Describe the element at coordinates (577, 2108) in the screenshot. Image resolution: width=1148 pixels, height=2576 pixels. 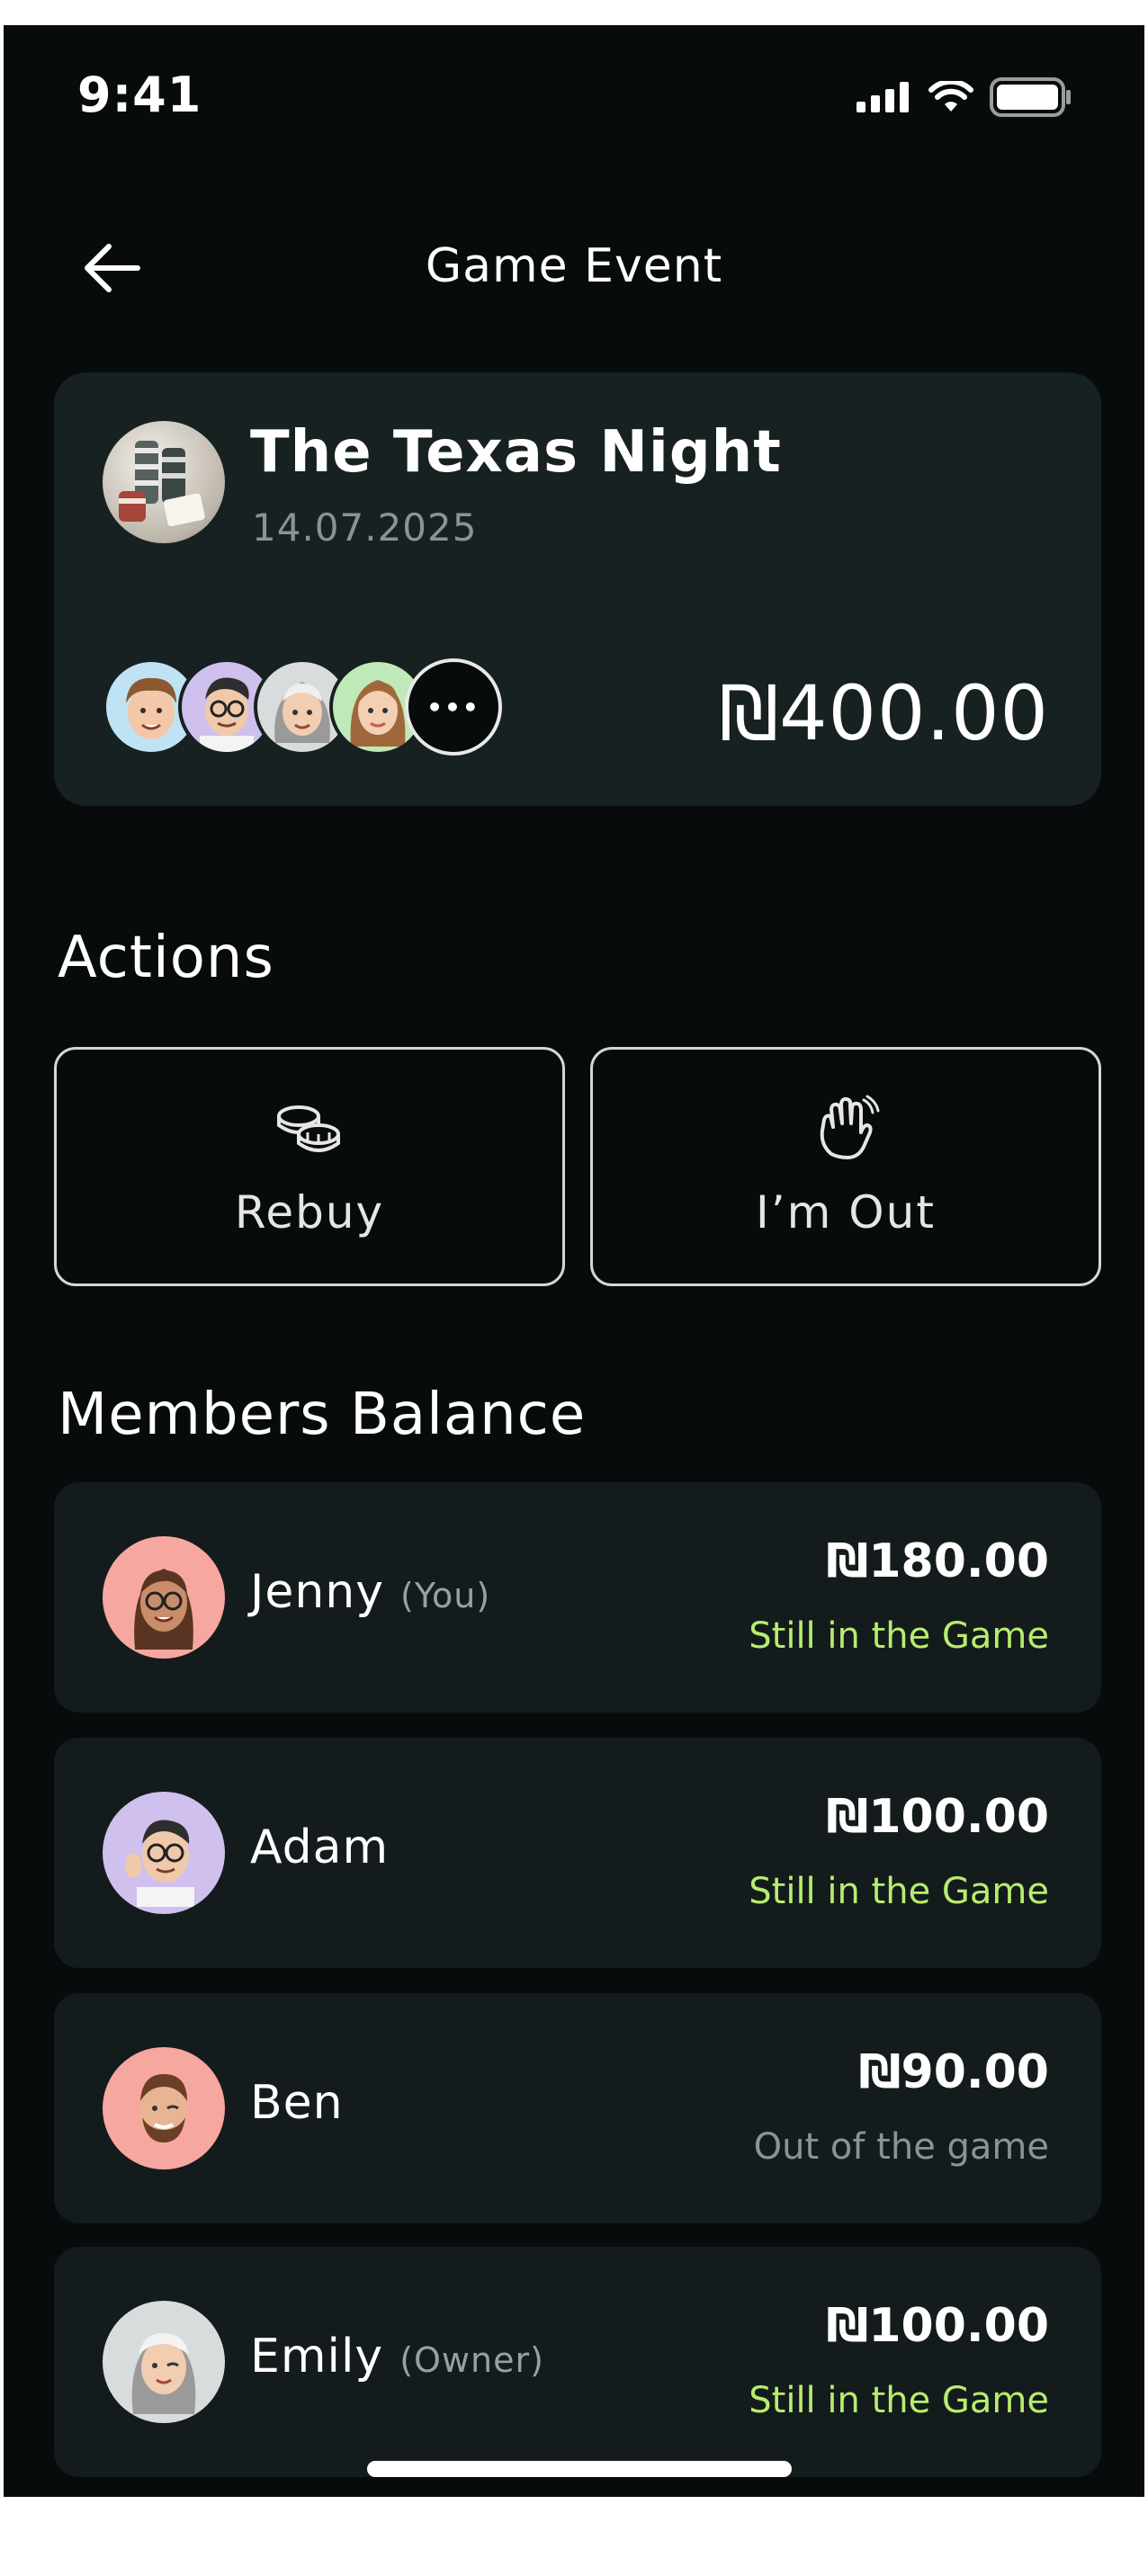
I see `member-row-ben: Ben ₪90.00 Out of the game` at that location.